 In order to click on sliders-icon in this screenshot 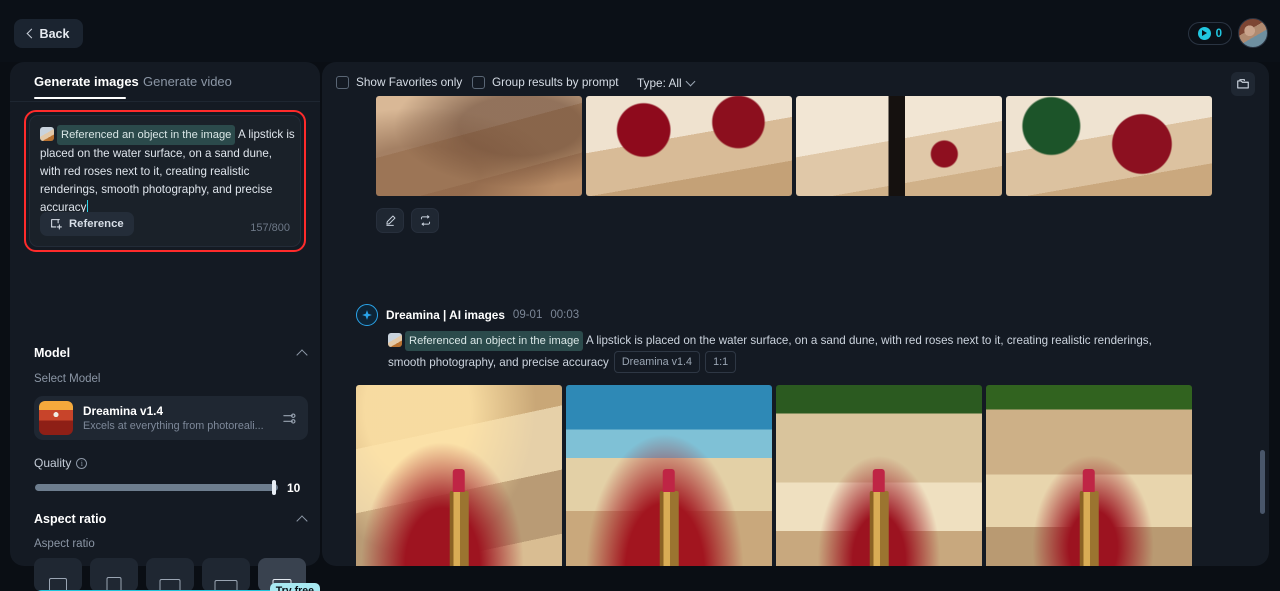, I will do `click(289, 418)`.